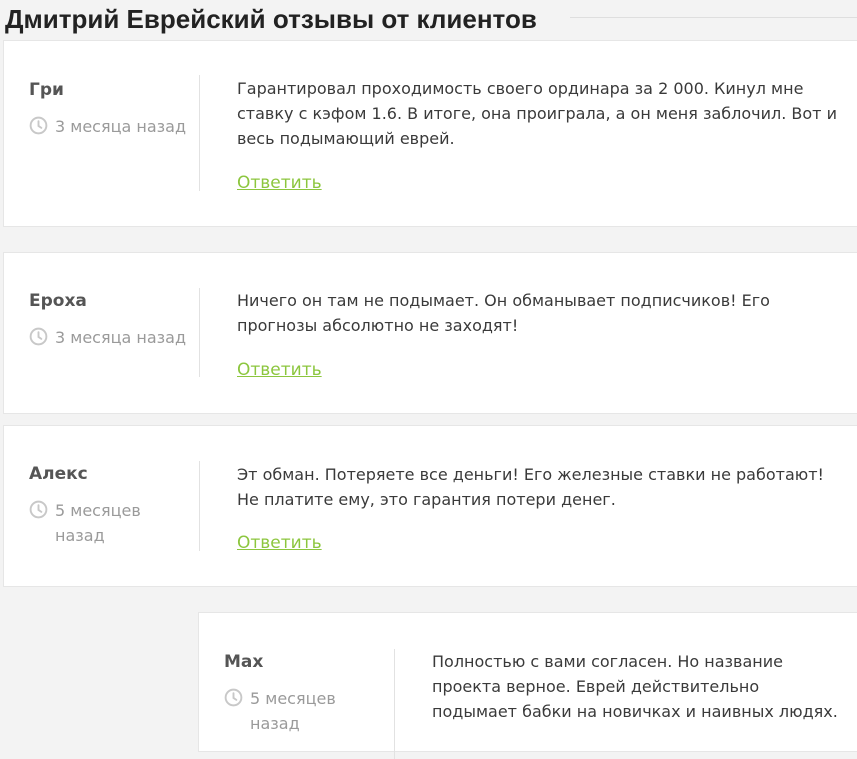  Describe the element at coordinates (244, 662) in the screenshot. I see `comment-author: Max` at that location.